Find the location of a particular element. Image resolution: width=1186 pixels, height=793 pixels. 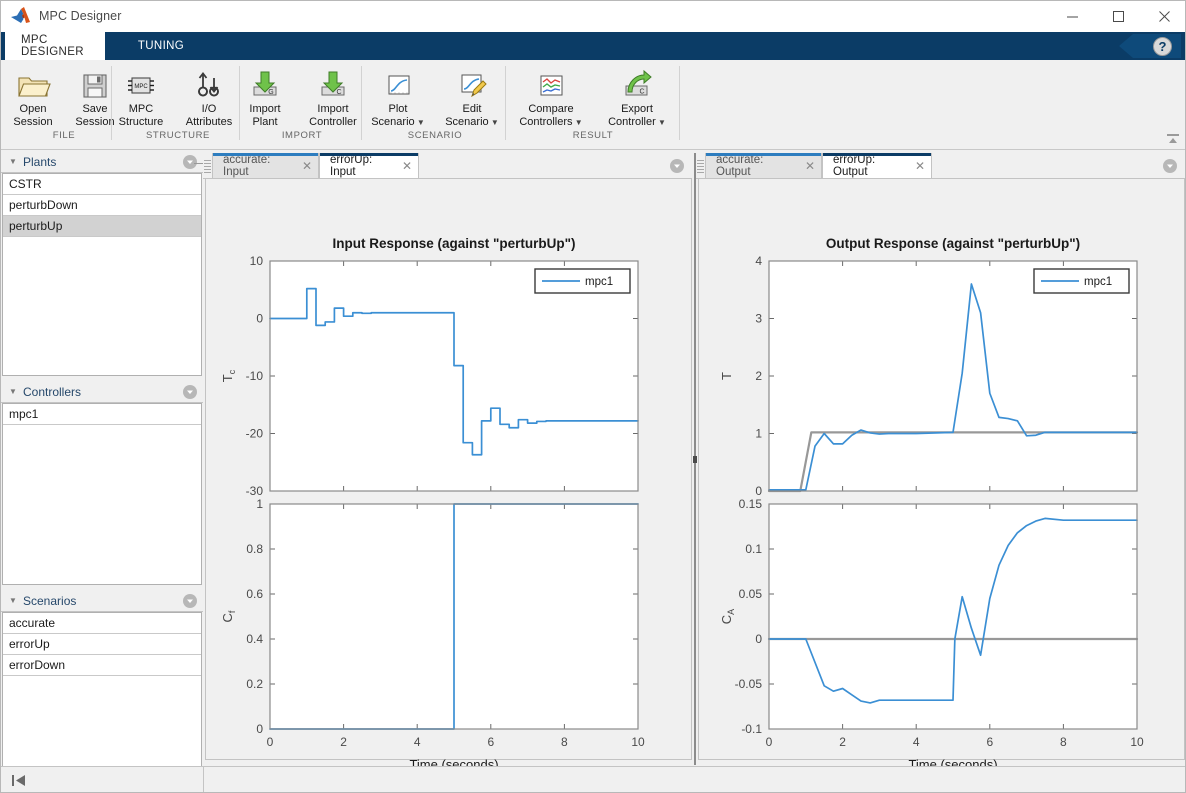

edit-scenario-chevron-down-icon: ▼ is located at coordinates (494, 122).